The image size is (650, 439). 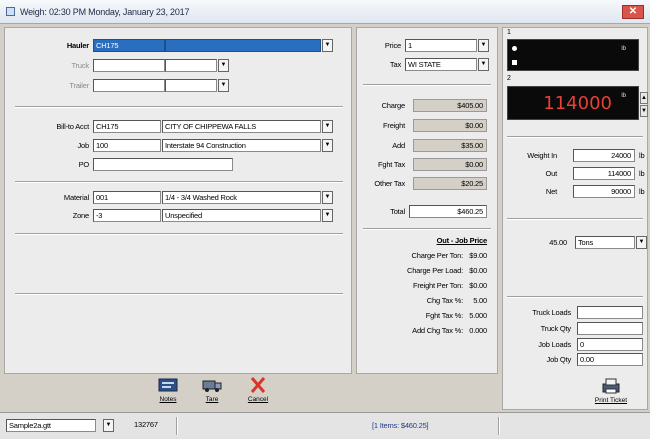 I want to click on weight-in-label: Weight In, so click(x=542, y=155).